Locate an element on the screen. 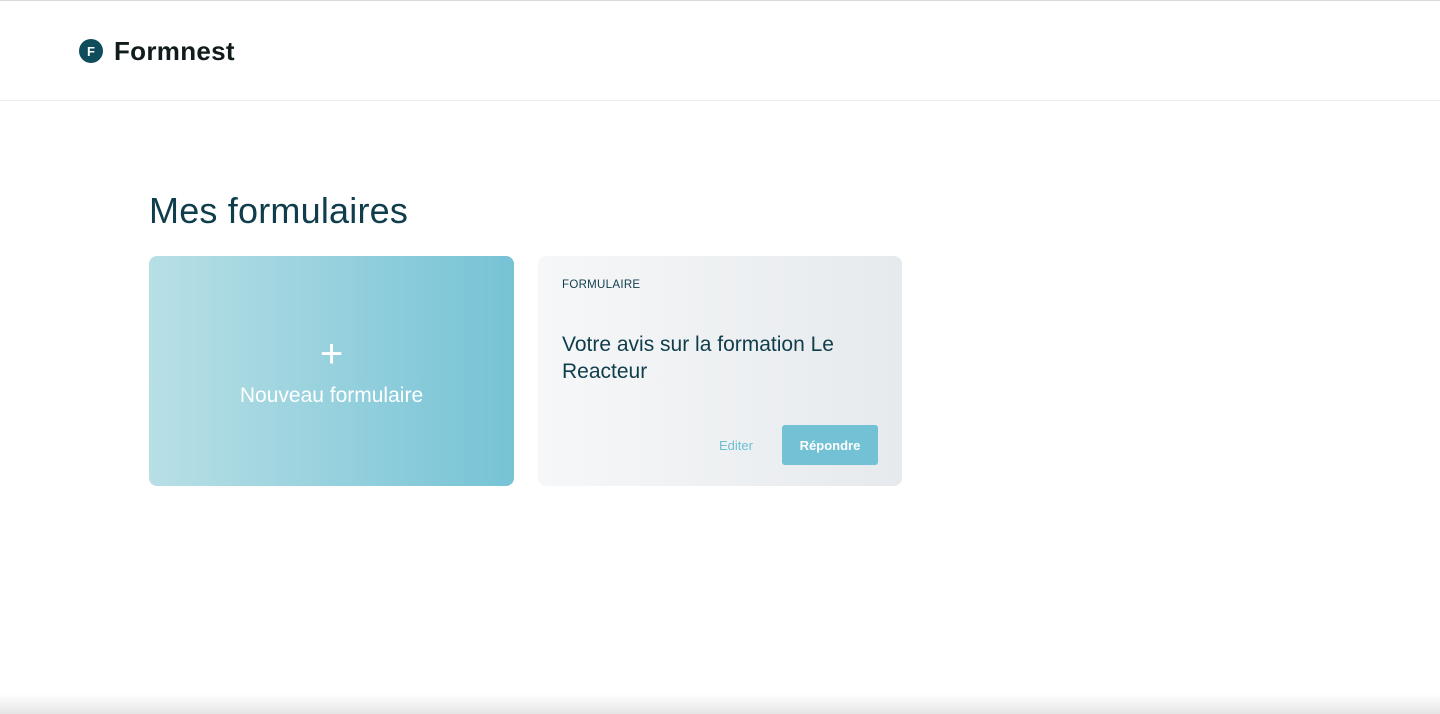 The width and height of the screenshot is (1440, 714). brand-name: Formnest is located at coordinates (174, 50).